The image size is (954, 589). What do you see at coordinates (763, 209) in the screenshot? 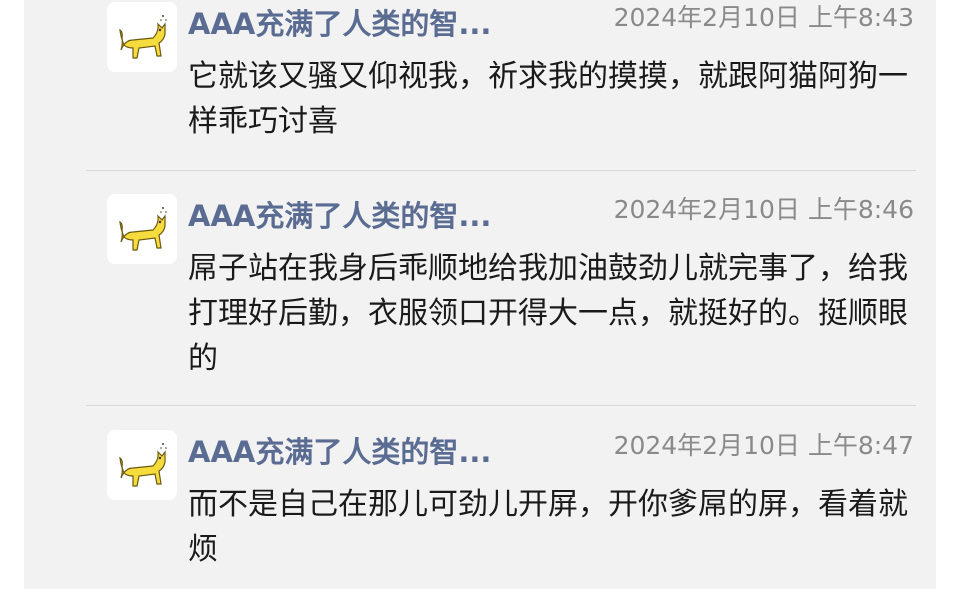
I see `message-timestamp: 2024年2月10日 上午8:46` at bounding box center [763, 209].